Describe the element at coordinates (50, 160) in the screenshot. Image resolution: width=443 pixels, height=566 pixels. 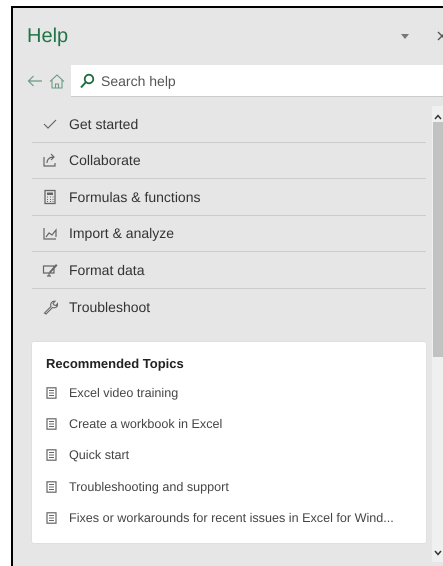
I see `share-icon` at that location.